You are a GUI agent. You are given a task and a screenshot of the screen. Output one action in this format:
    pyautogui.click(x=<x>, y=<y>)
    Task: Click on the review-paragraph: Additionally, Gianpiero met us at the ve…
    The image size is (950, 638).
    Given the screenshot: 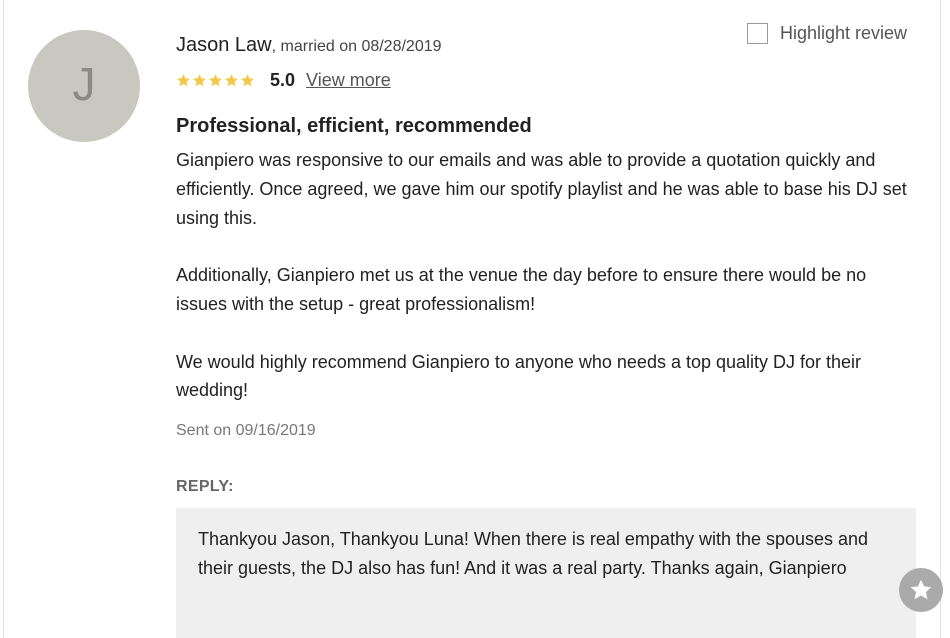 What is the action you would take?
    pyautogui.click(x=521, y=289)
    